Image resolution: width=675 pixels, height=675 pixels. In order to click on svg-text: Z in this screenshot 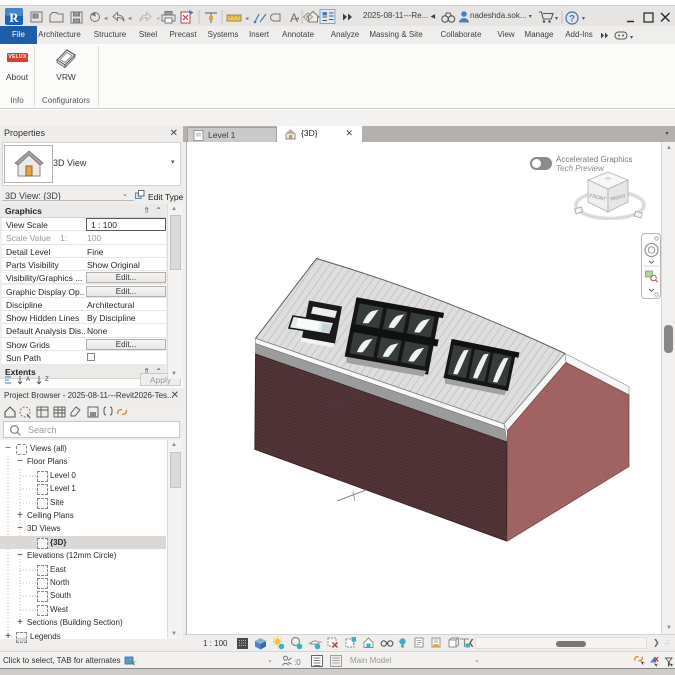, I will do `click(47, 380)`.